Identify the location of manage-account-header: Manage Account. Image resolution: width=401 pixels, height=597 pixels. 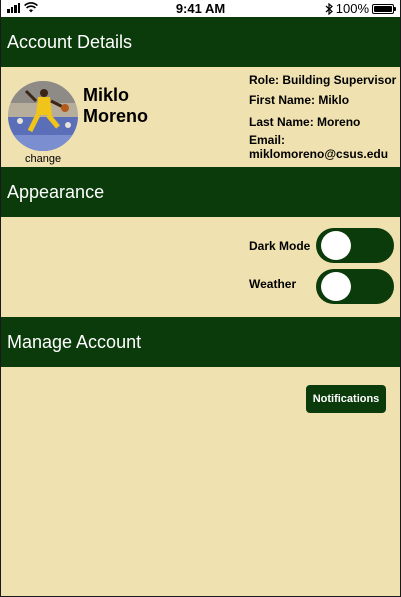
(200, 342).